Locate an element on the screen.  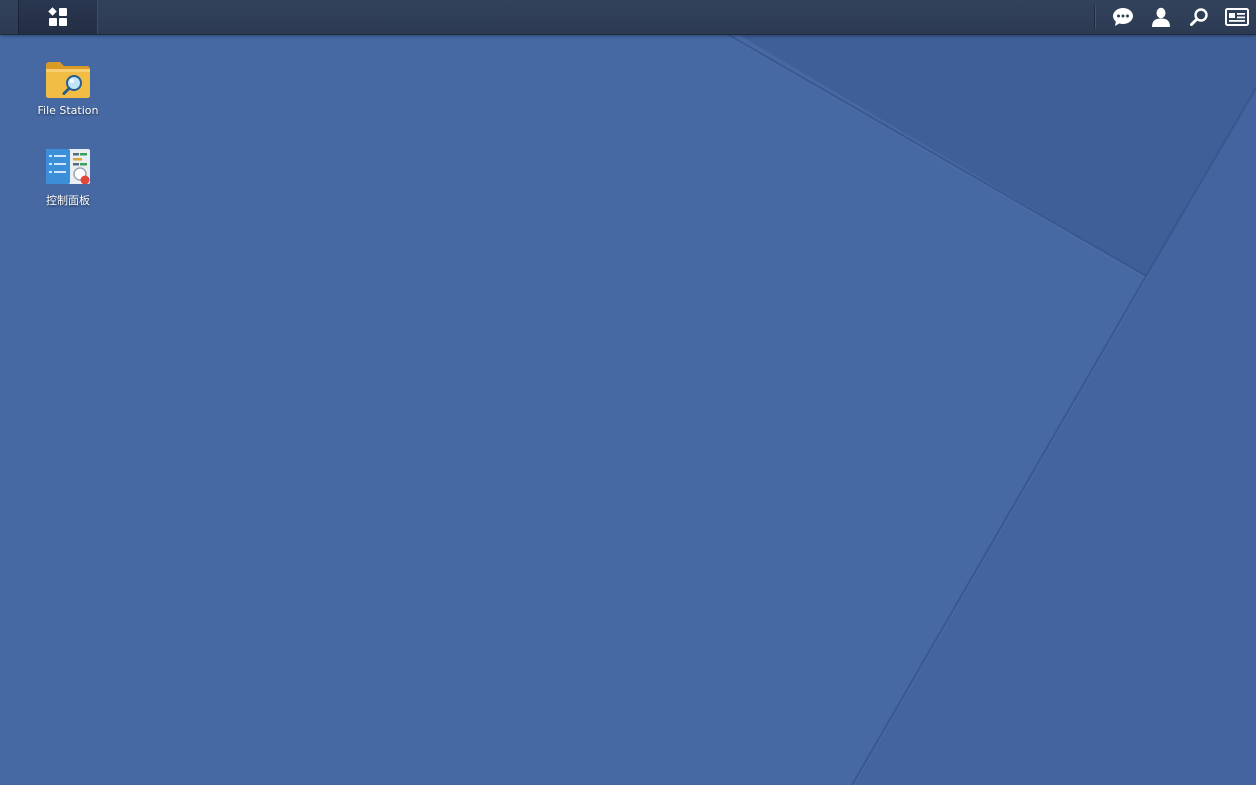
taskbar is located at coordinates (628, 17).